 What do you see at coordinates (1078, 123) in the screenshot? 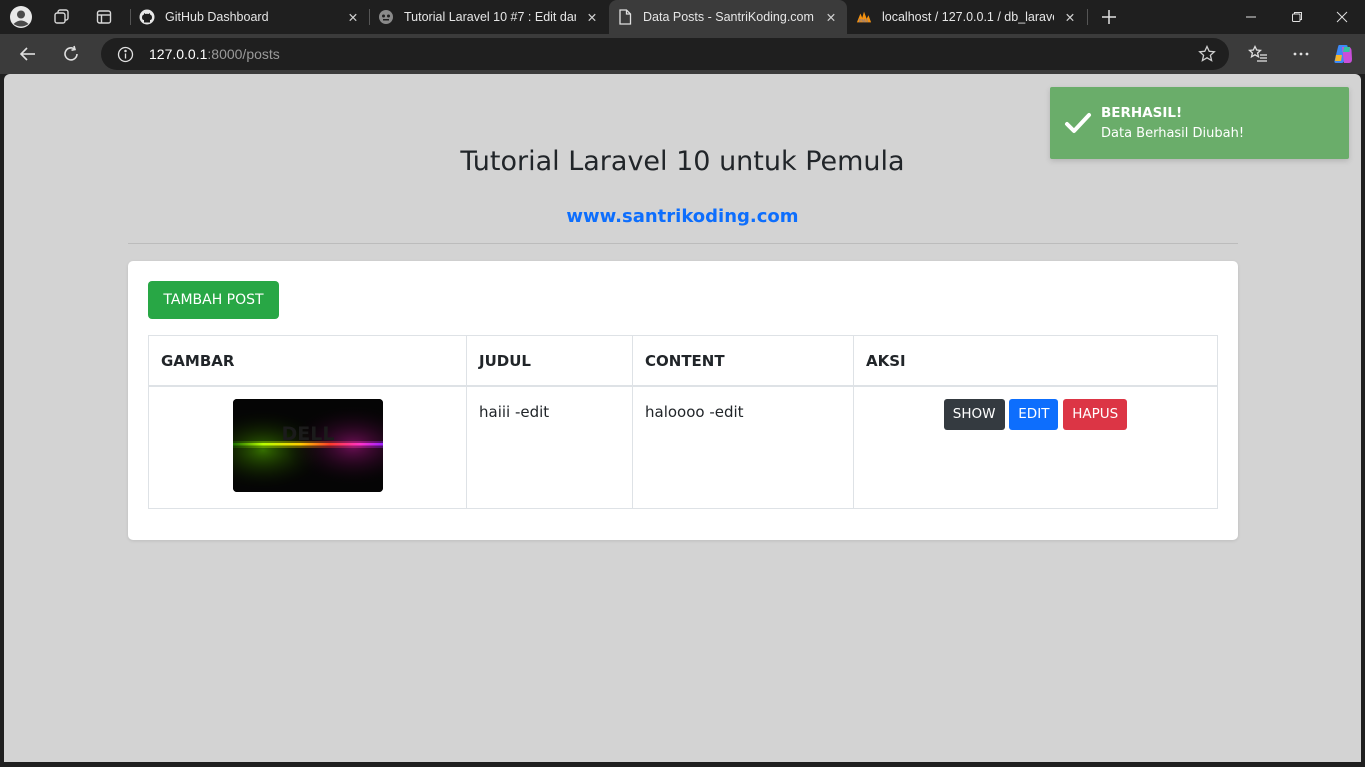
I see `checkmark-icon` at bounding box center [1078, 123].